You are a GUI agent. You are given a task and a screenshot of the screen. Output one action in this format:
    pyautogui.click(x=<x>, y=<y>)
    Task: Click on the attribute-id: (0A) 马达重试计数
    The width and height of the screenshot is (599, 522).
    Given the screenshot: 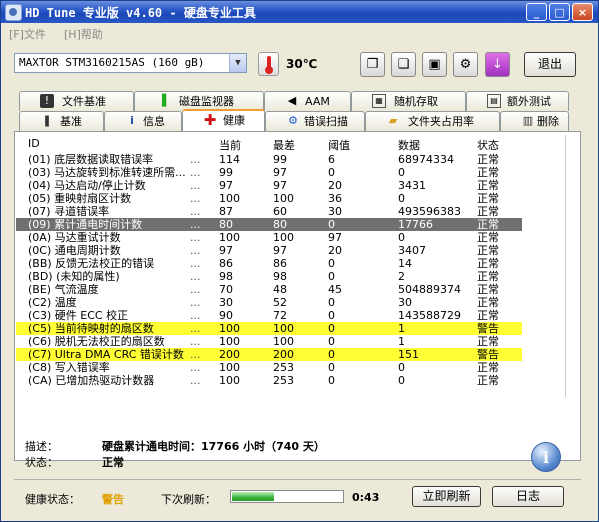 What is the action you would take?
    pyautogui.click(x=74, y=237)
    